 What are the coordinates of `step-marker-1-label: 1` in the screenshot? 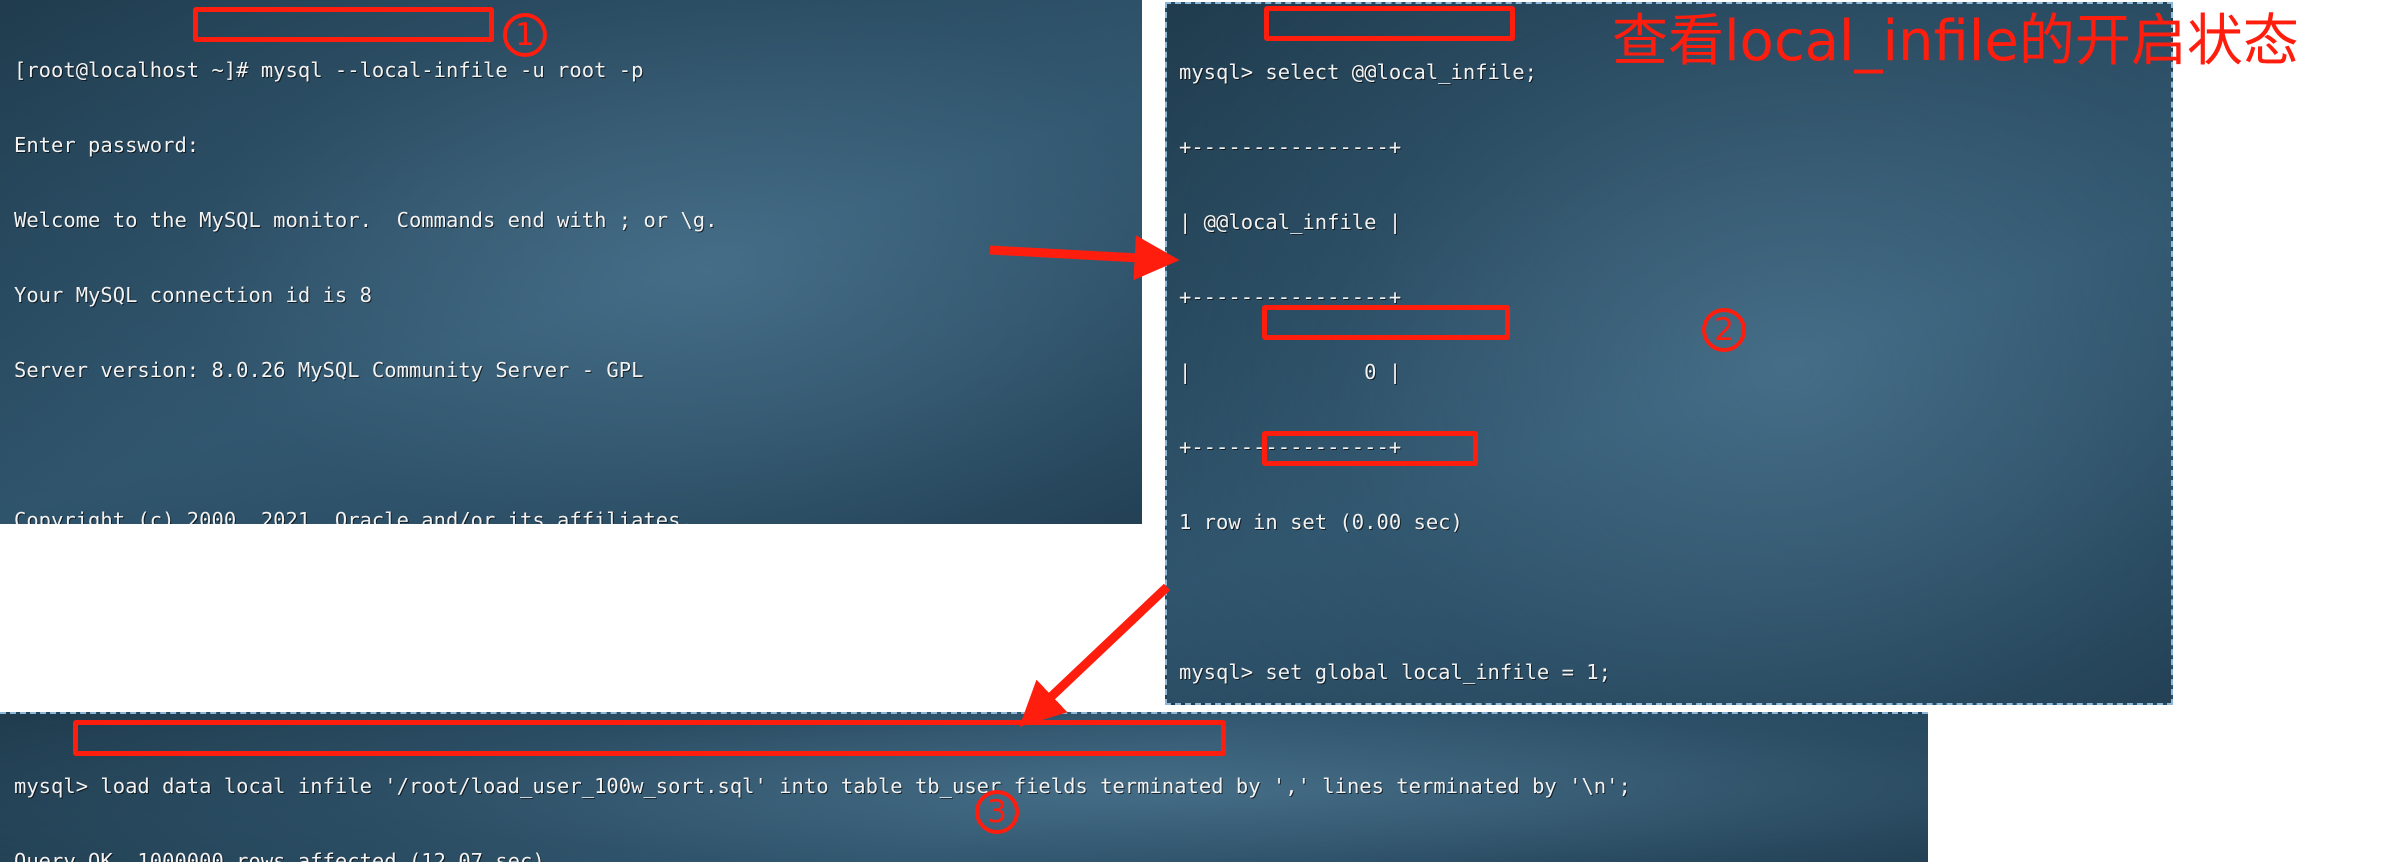 It's located at (525, 35).